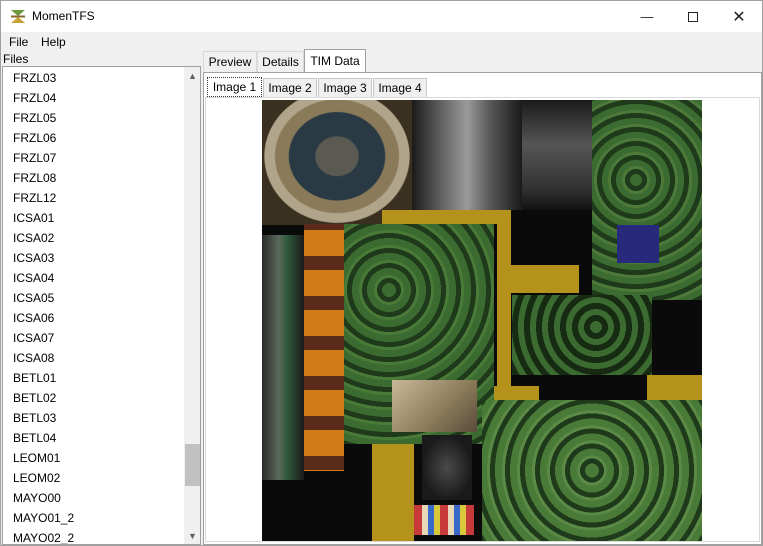  Describe the element at coordinates (234, 87) in the screenshot. I see `tab-image-1: Image 1` at that location.